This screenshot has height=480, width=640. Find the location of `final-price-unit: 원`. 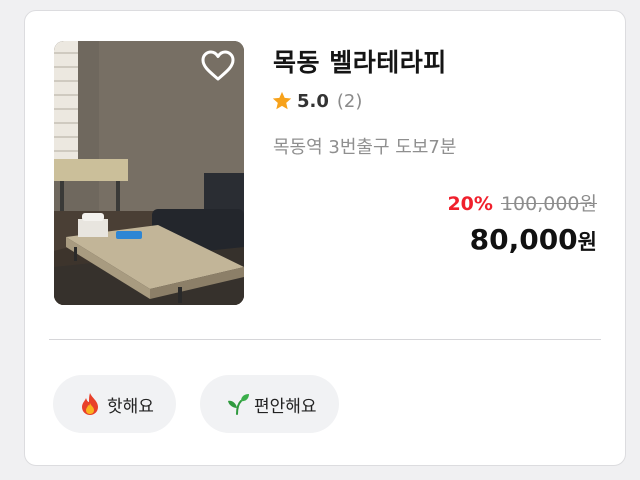

final-price-unit: 원 is located at coordinates (587, 242).